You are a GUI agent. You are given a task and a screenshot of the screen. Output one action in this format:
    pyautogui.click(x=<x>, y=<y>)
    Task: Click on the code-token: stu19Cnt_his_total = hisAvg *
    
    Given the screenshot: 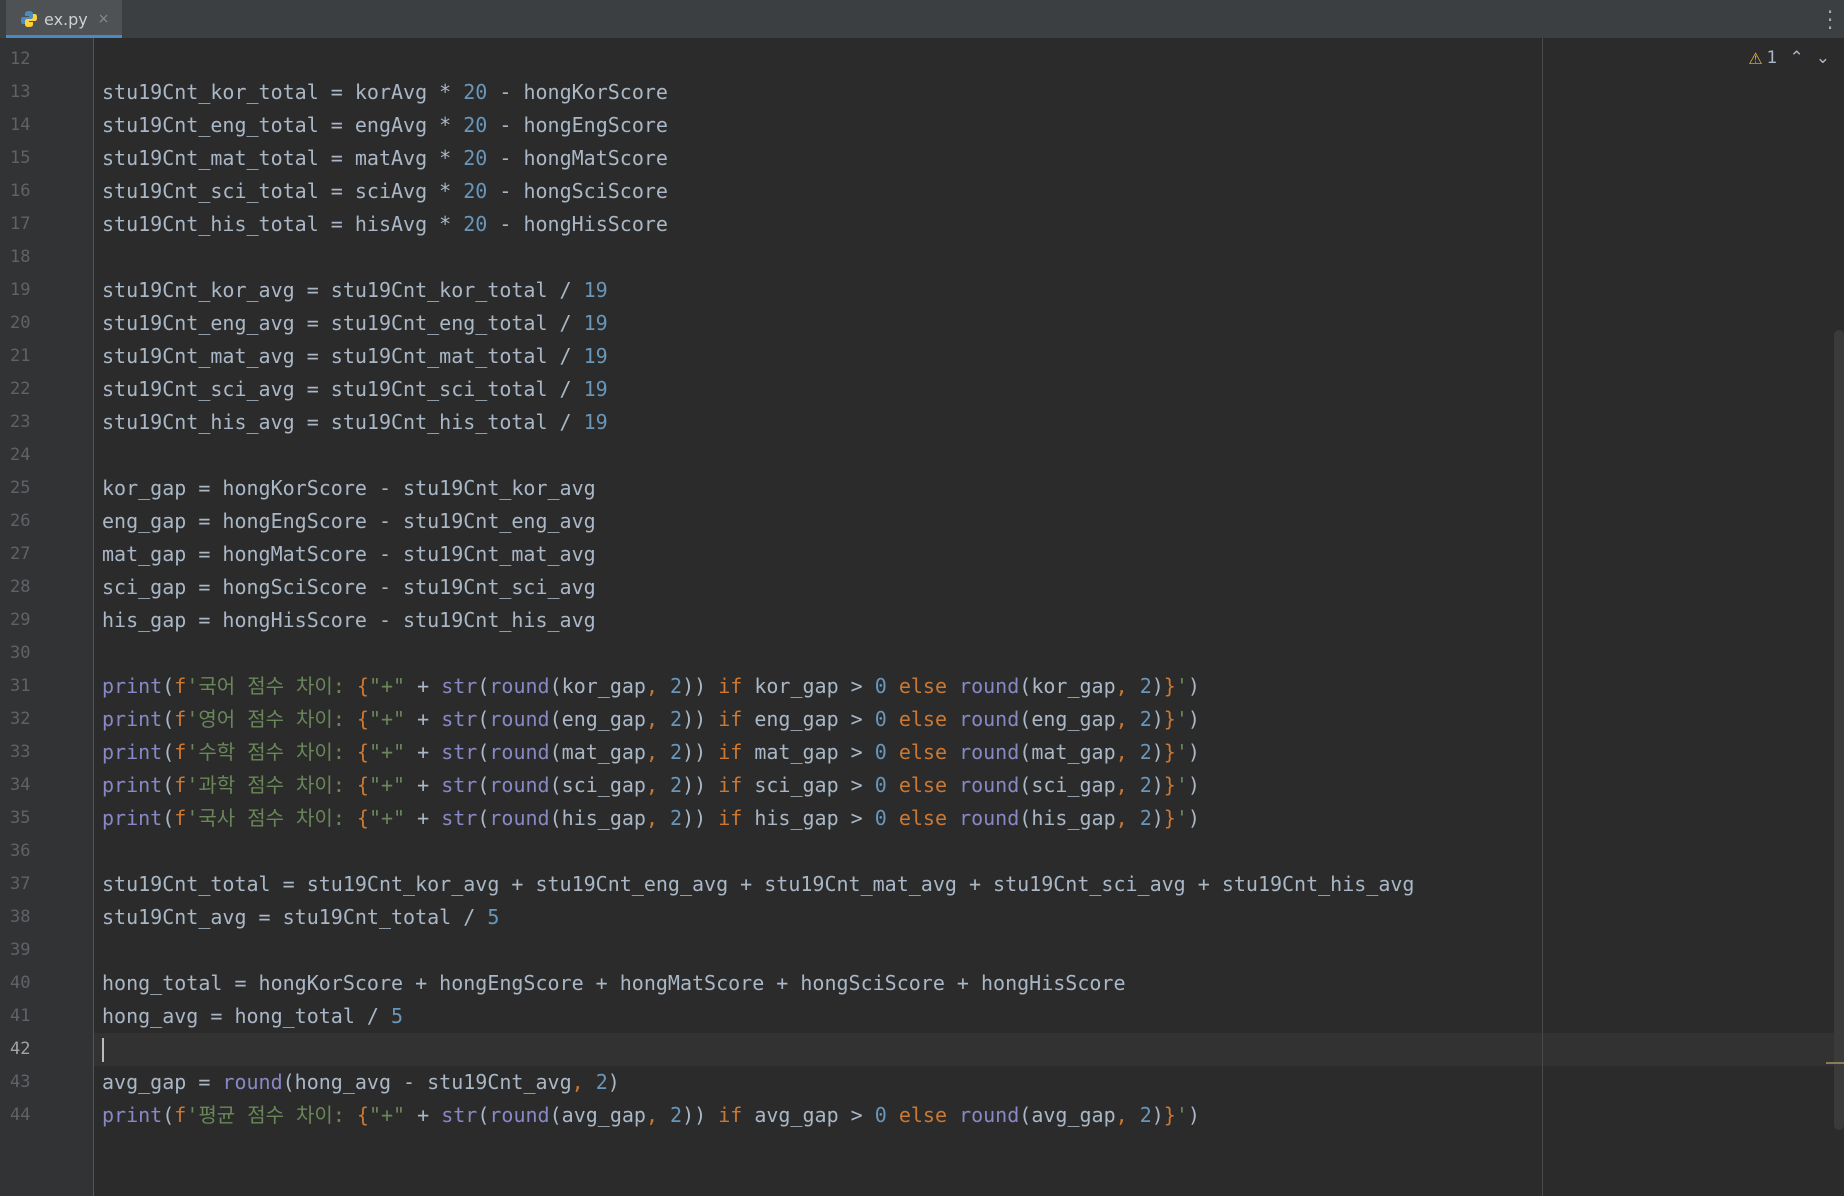 What is the action you would take?
    pyautogui.click(x=283, y=224)
    